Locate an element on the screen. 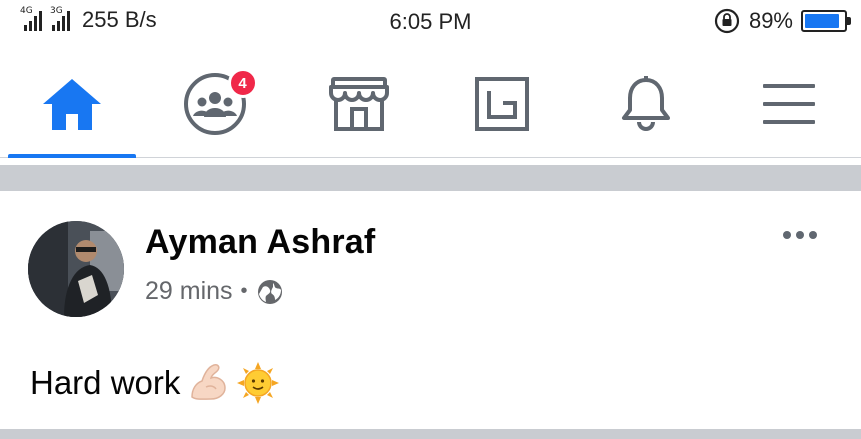  tab-groups: 4 is located at coordinates (216, 104).